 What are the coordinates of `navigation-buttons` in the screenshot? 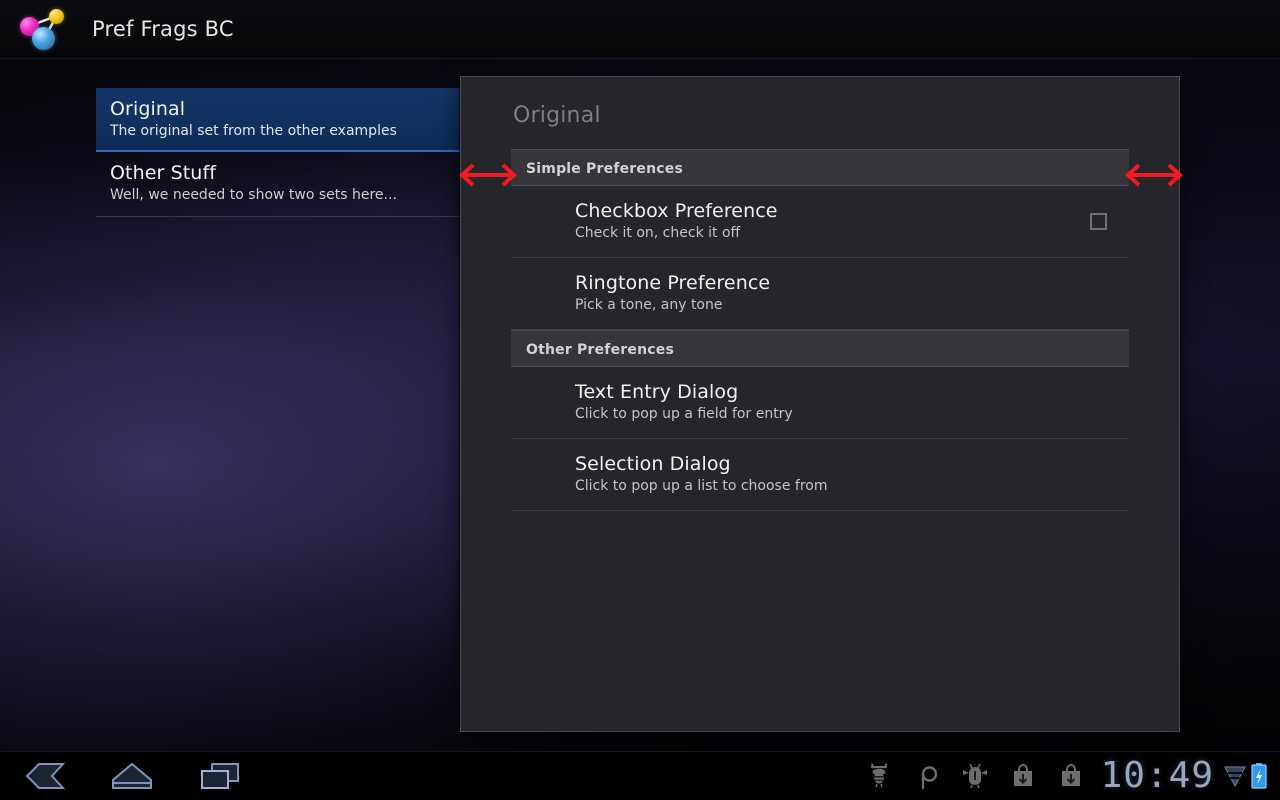 It's located at (132, 776).